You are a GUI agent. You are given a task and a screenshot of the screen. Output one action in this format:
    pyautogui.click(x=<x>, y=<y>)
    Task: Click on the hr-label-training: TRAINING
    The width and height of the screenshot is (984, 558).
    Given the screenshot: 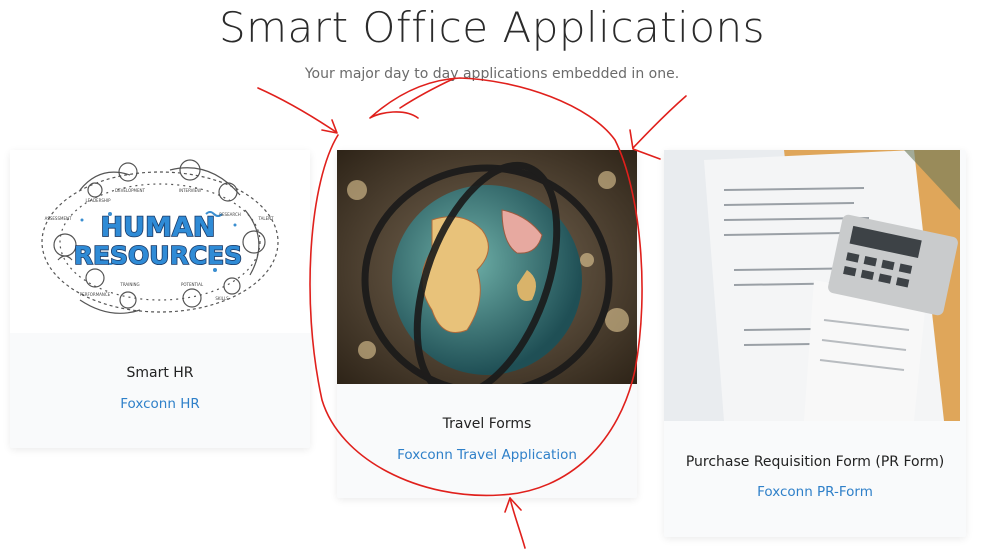 What is the action you would take?
    pyautogui.click(x=129, y=284)
    